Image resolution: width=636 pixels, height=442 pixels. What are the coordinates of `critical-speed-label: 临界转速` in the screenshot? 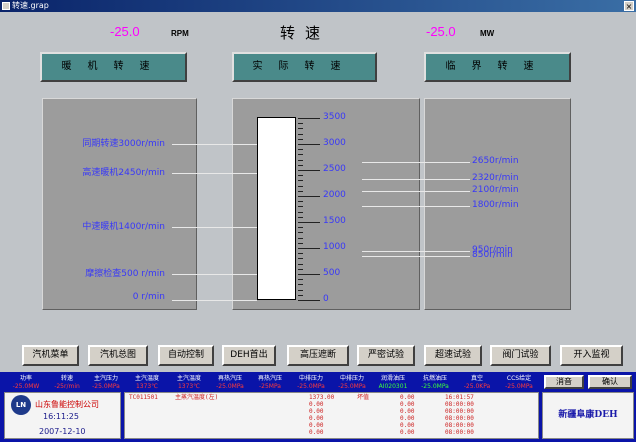 It's located at (497, 67).